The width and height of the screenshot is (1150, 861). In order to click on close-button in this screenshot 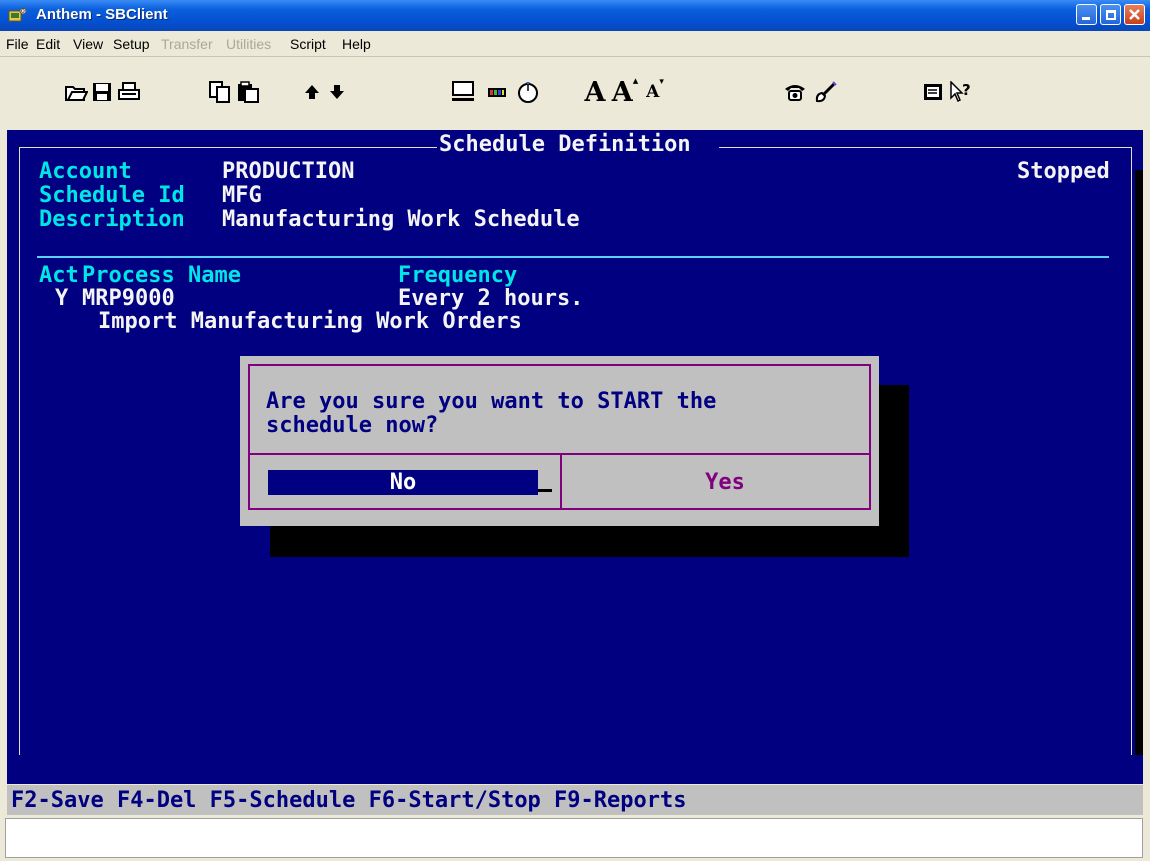, I will do `click(1134, 14)`.